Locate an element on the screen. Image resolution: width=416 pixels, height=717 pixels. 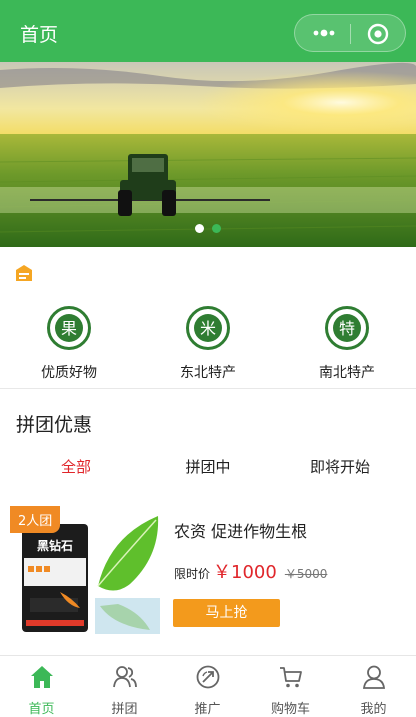
user-icon is located at coordinates (373, 677).